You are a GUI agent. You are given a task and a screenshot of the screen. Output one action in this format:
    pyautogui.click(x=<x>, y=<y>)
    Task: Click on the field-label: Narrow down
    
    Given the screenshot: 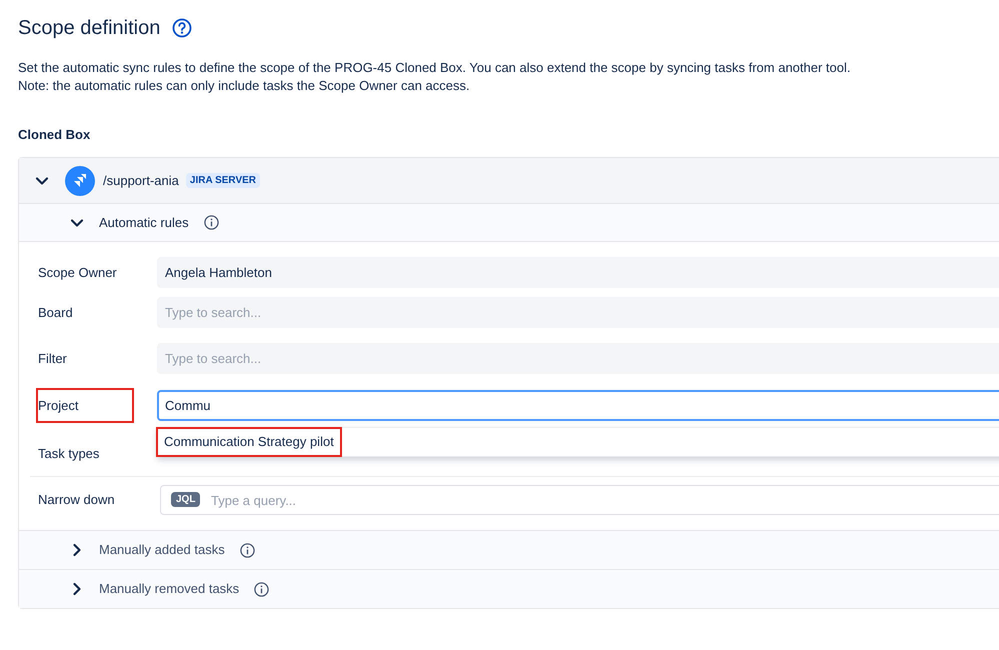 What is the action you would take?
    pyautogui.click(x=77, y=500)
    